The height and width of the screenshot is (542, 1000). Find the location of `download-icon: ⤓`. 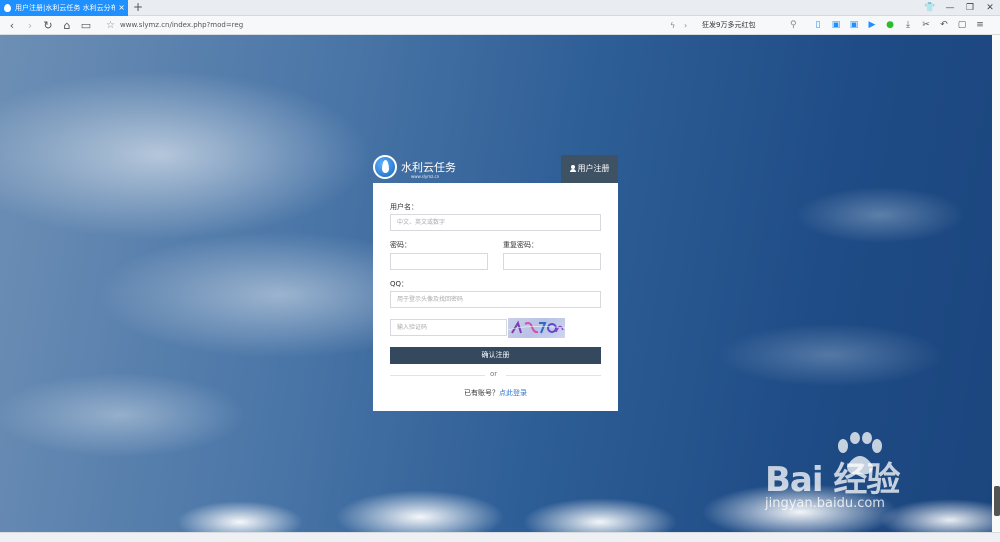

download-icon: ⤓ is located at coordinates (908, 25).